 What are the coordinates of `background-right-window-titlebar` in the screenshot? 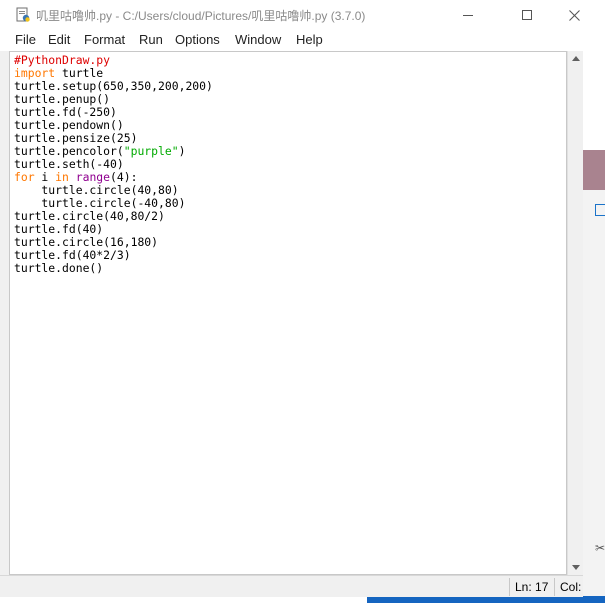 It's located at (594, 170).